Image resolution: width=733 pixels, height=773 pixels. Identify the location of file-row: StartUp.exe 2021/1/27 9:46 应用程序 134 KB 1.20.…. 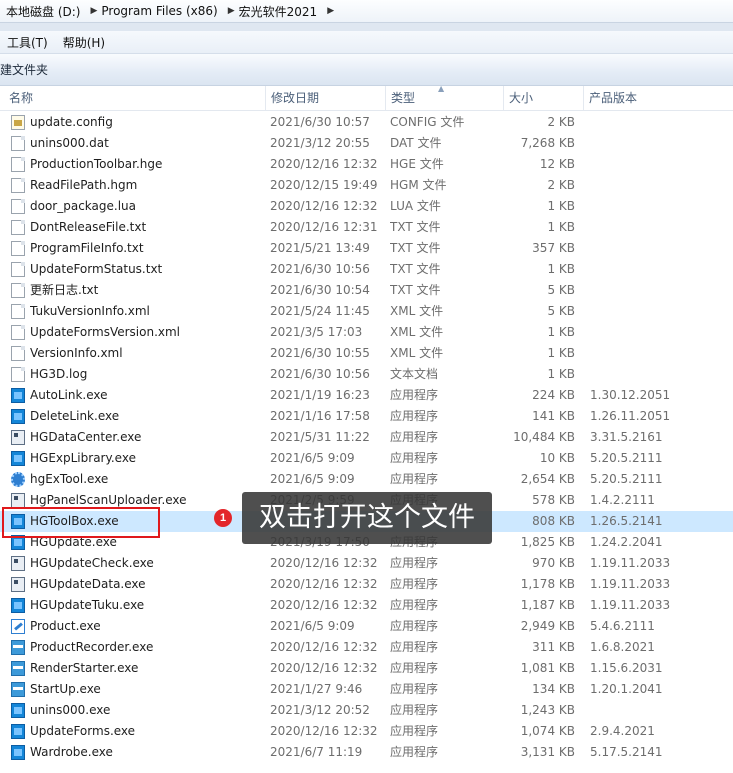
(366, 689).